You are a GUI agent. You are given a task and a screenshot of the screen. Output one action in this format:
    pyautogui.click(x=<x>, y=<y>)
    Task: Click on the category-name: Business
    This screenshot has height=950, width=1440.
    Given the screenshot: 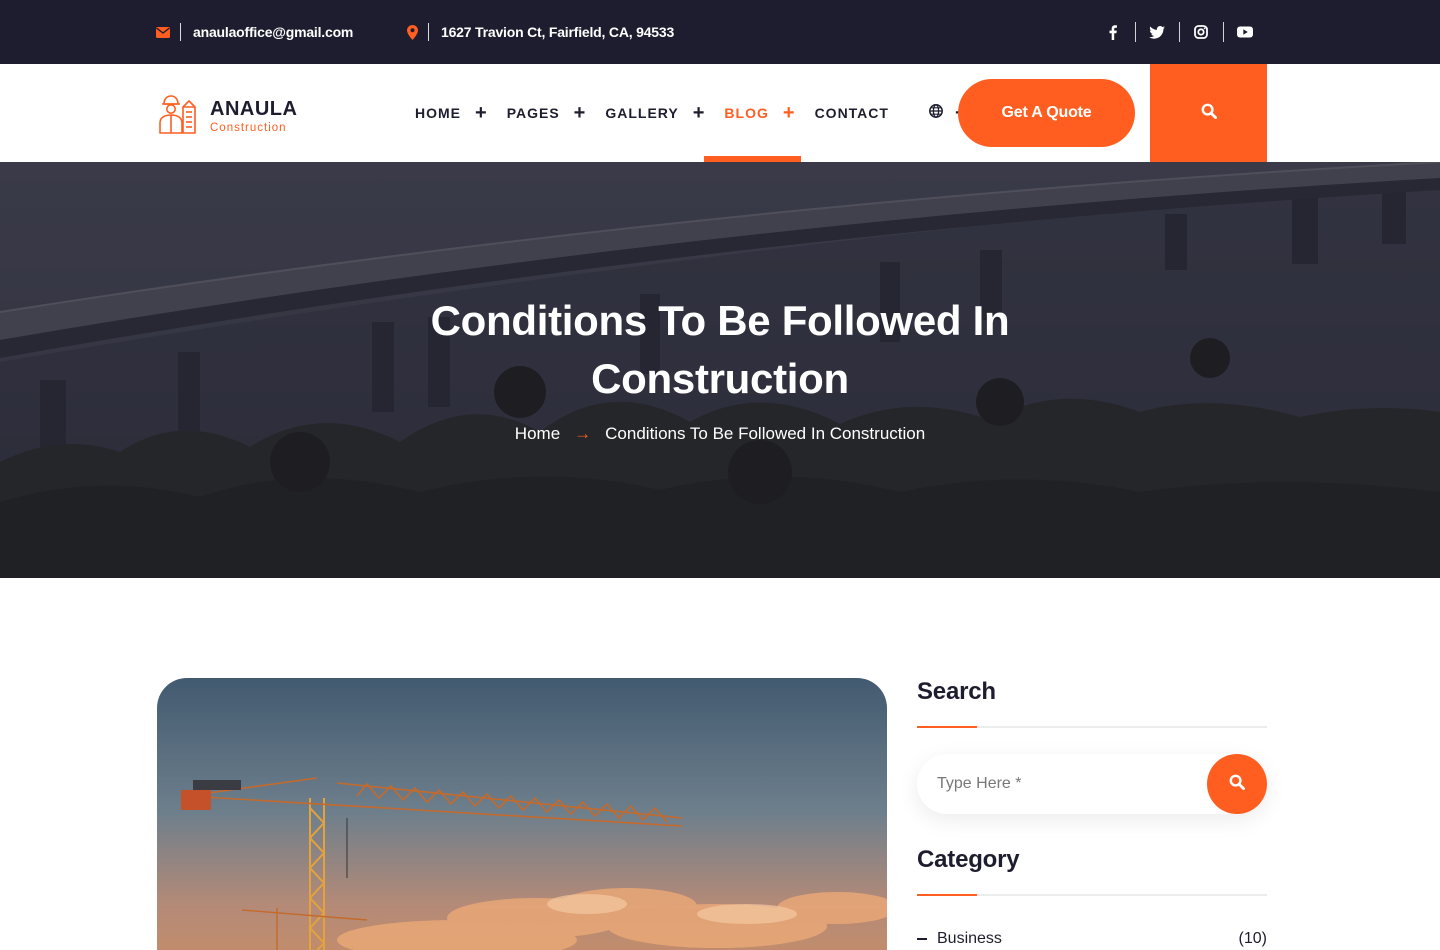 What is the action you would take?
    pyautogui.click(x=969, y=938)
    